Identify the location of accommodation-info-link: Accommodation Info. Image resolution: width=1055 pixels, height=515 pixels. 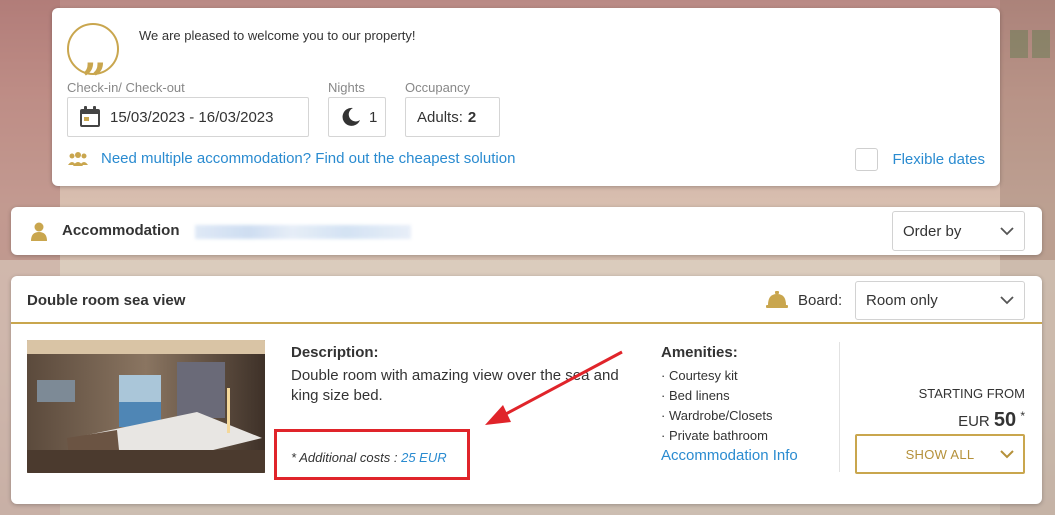
(729, 455).